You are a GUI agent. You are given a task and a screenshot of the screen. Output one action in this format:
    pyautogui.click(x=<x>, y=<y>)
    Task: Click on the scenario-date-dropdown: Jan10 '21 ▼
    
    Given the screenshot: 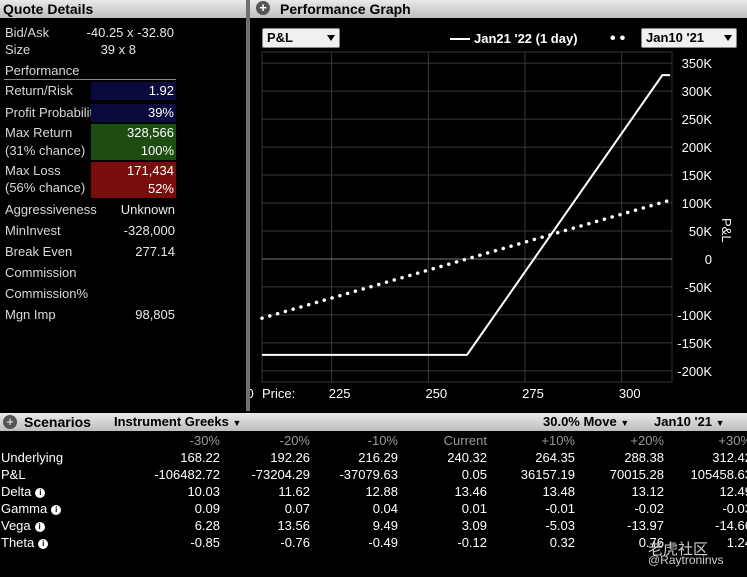 What is the action you would take?
    pyautogui.click(x=689, y=422)
    